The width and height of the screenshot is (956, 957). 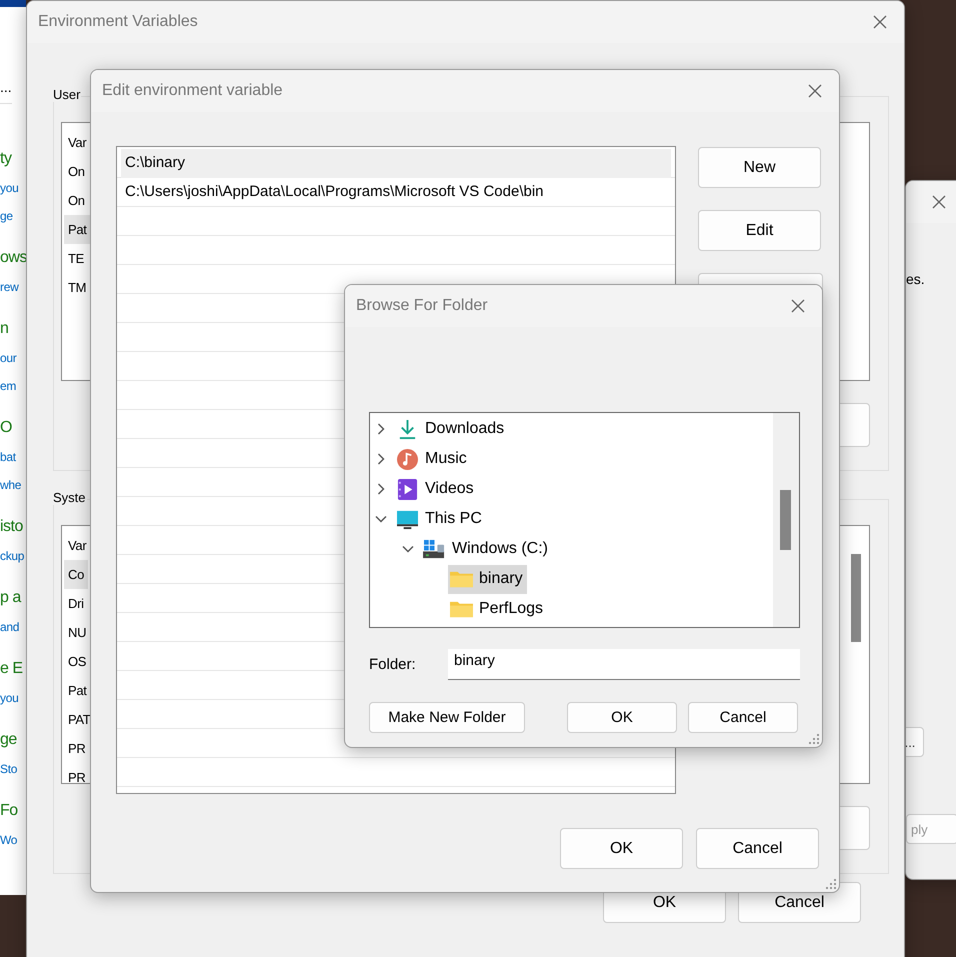 I want to click on music-note-icon, so click(x=407, y=459).